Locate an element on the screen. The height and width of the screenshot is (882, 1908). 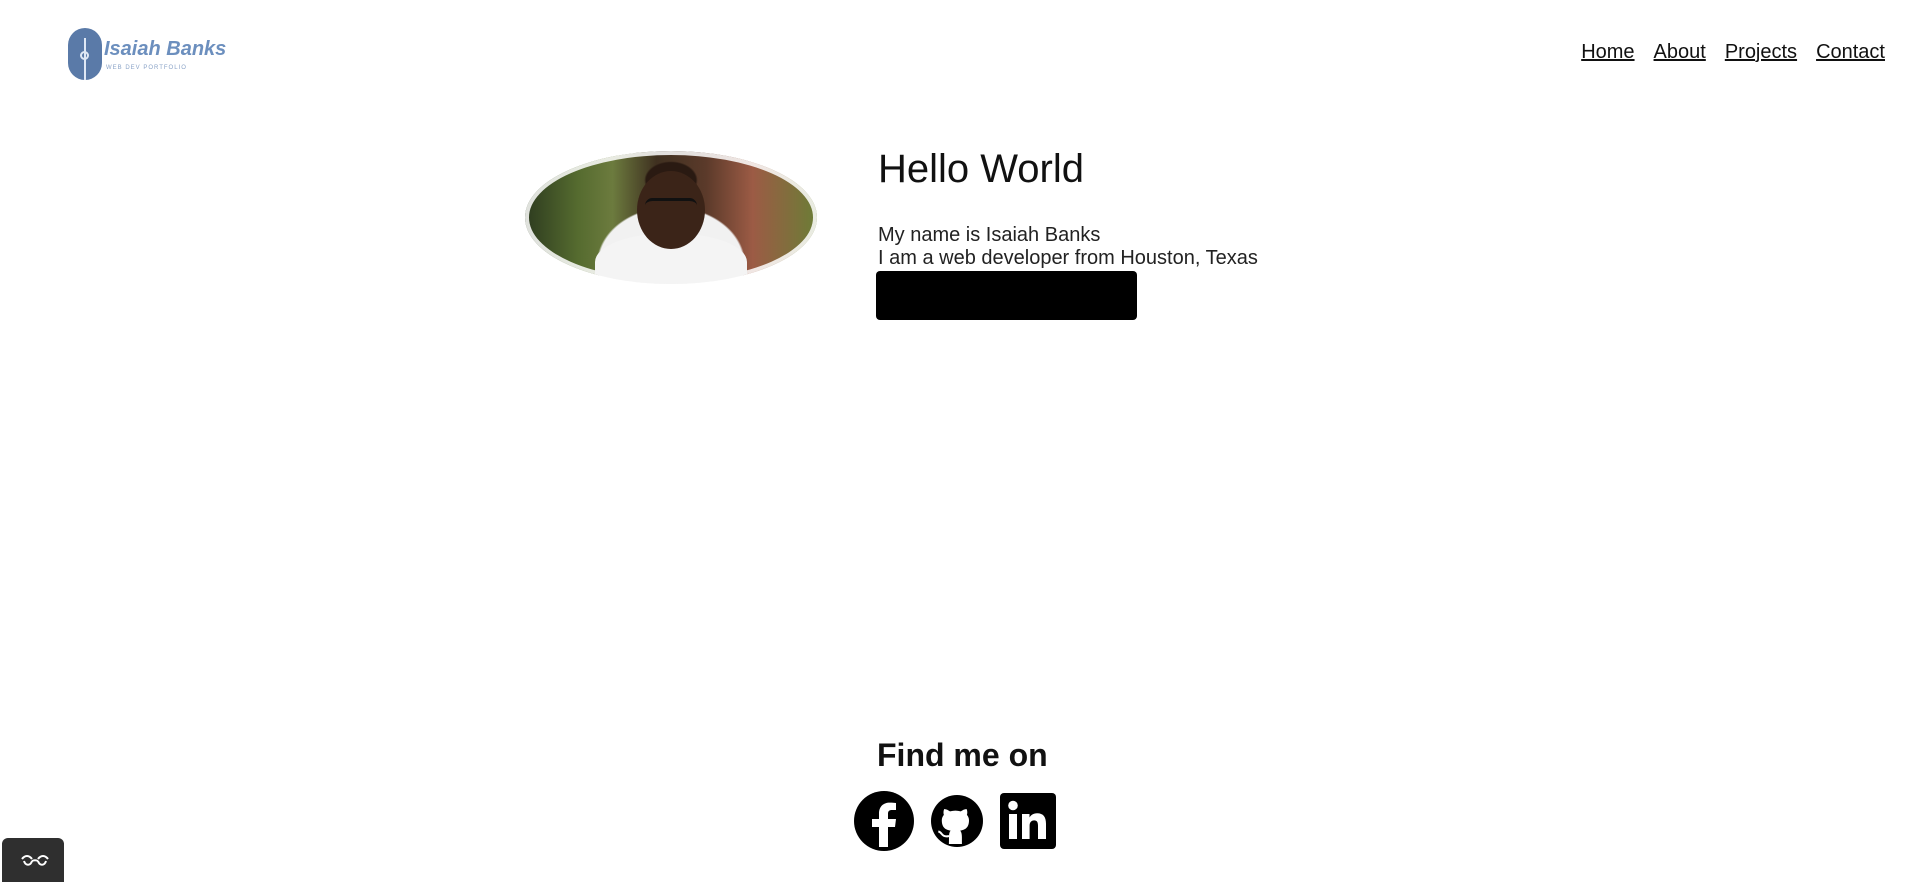
main-nav: Home About Projects Contact is located at coordinates (1733, 52).